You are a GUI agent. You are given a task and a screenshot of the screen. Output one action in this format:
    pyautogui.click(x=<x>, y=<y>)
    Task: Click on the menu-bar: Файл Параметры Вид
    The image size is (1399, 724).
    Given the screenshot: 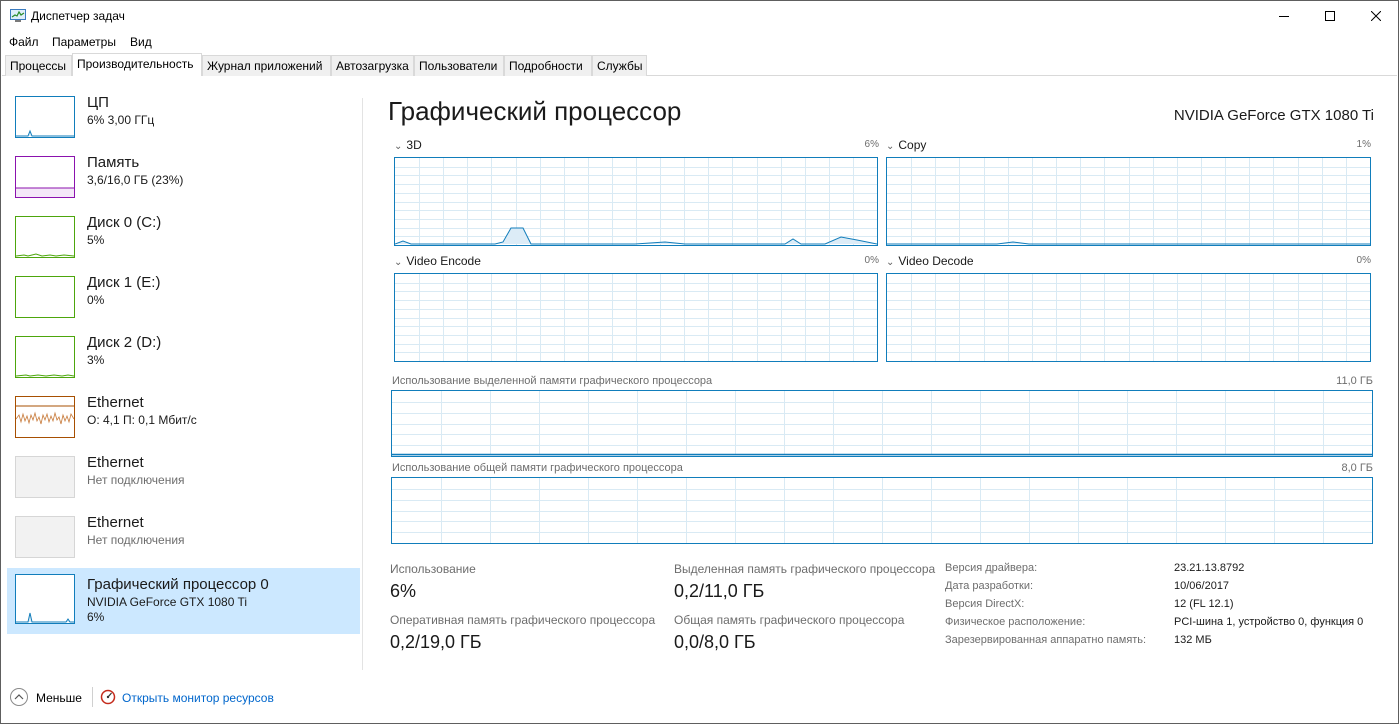 What is the action you would take?
    pyautogui.click(x=699, y=42)
    